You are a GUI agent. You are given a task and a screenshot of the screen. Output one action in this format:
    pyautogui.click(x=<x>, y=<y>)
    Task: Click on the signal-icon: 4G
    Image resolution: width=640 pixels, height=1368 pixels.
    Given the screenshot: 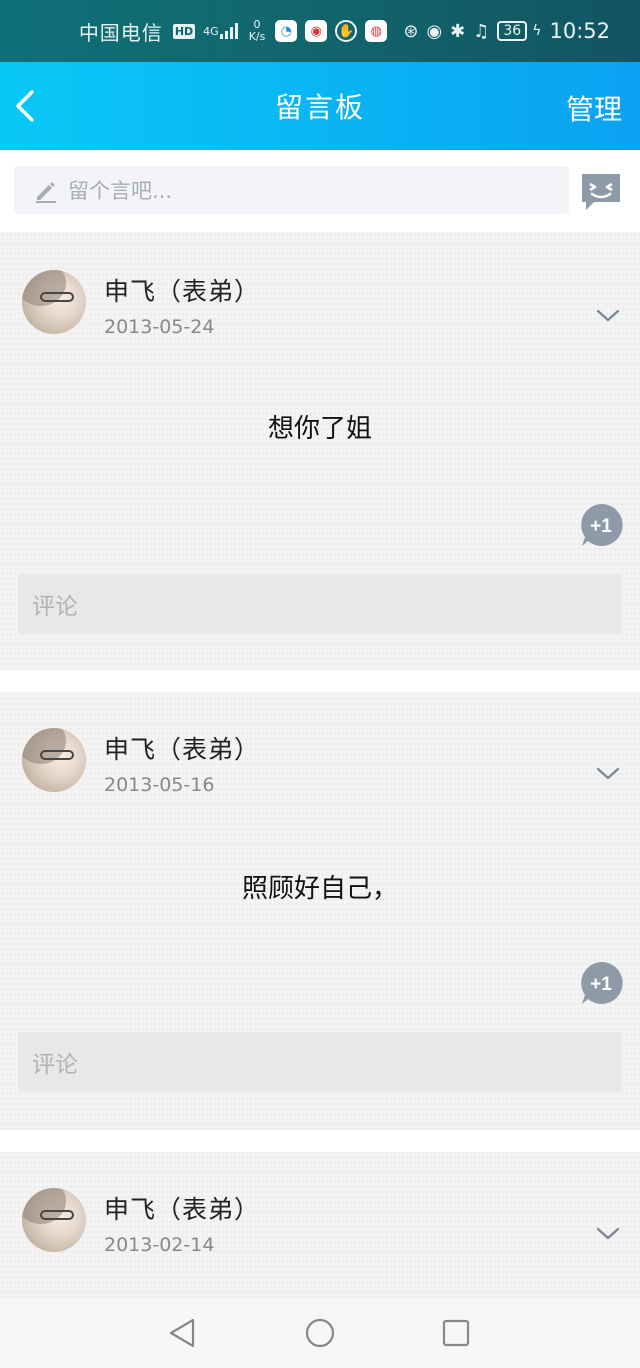 What is the action you would take?
    pyautogui.click(x=221, y=31)
    